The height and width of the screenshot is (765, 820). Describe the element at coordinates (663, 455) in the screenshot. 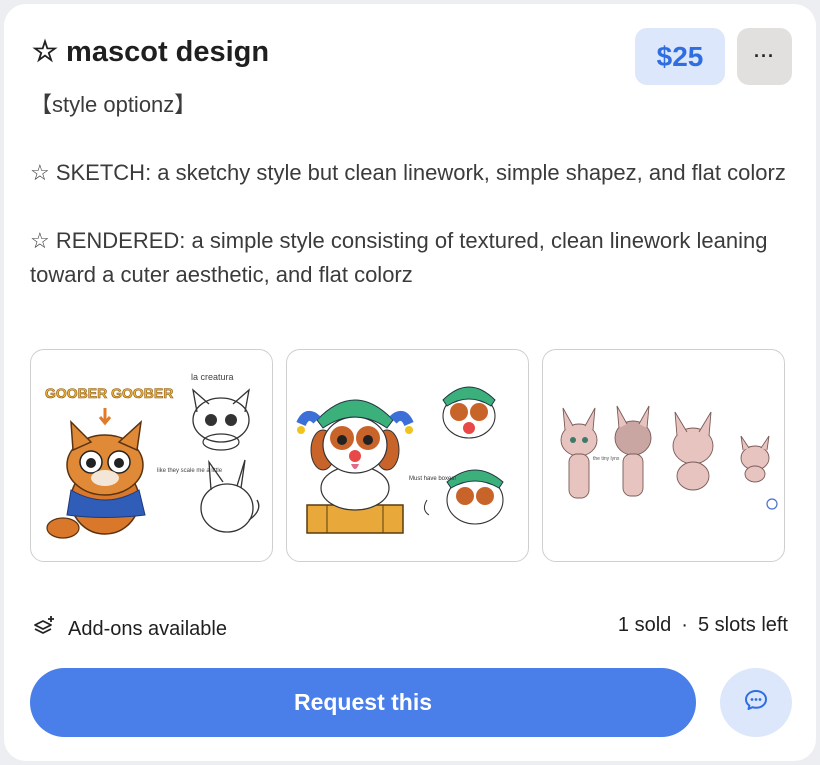

I see `gallery-image-lynx: the tiny lynx` at that location.